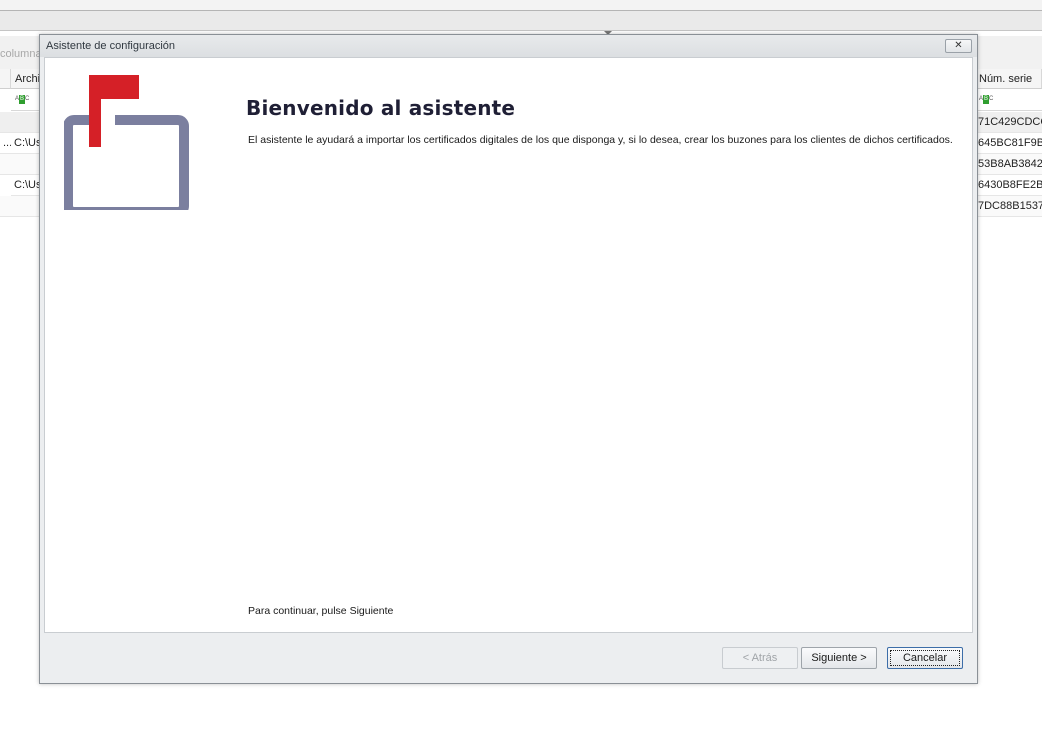 The image size is (1042, 745). What do you see at coordinates (521, 5) in the screenshot?
I see `app-top-bar` at bounding box center [521, 5].